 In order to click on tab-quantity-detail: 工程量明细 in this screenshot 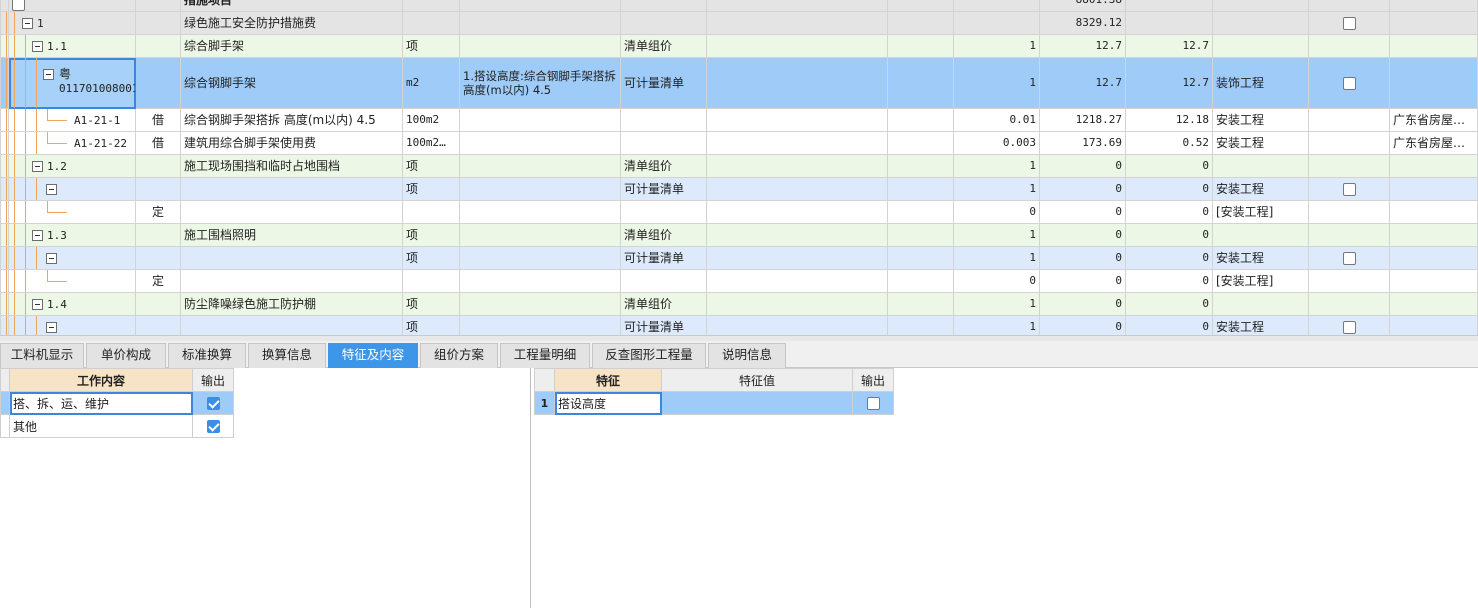, I will do `click(545, 355)`.